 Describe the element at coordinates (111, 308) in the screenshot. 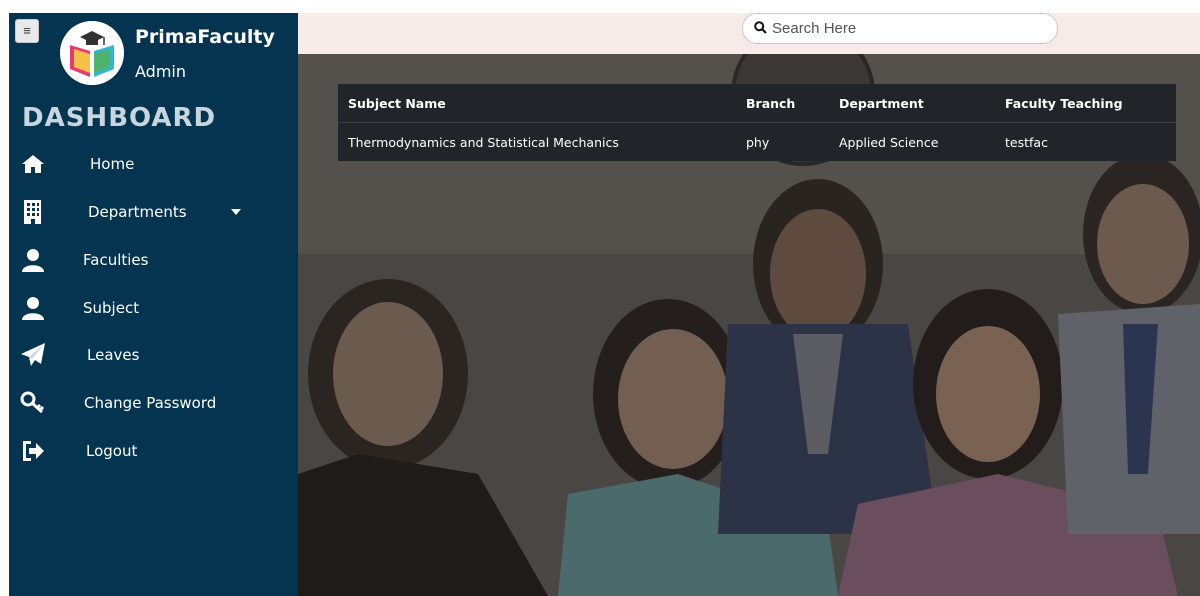

I see `sidebar-item-label: Subject` at that location.